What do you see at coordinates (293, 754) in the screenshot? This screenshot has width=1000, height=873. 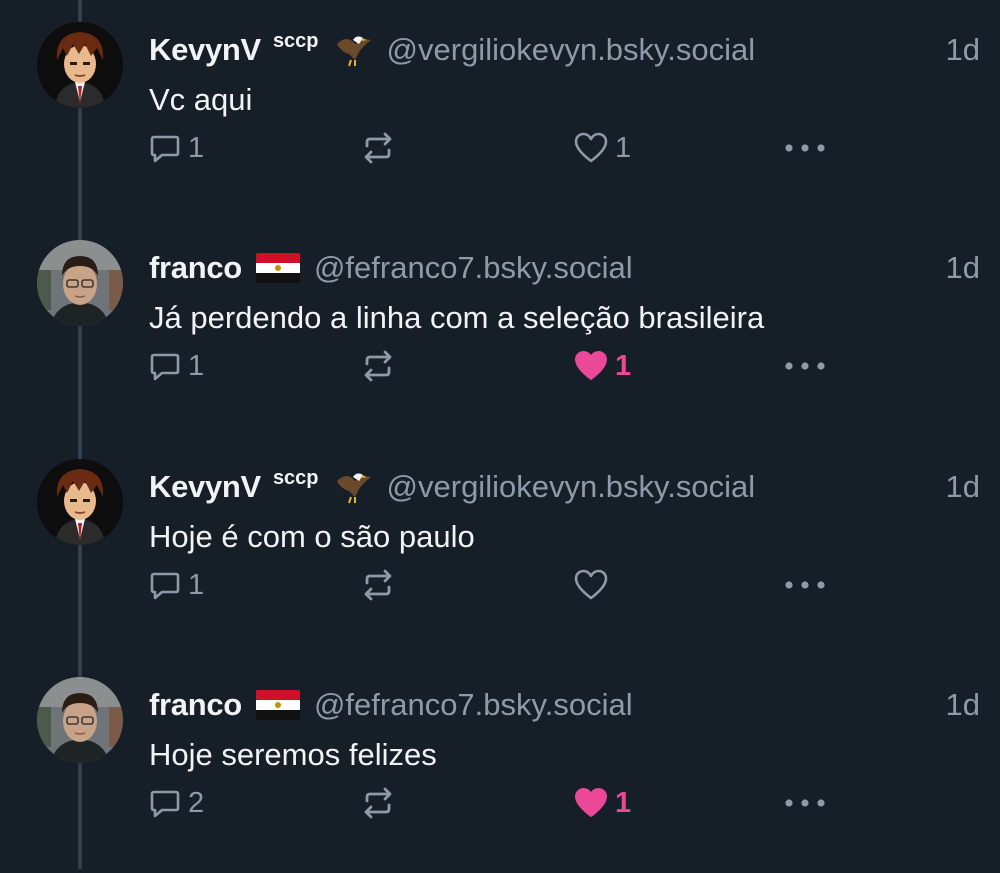 I see `post-text: Hoje seremos felizes` at bounding box center [293, 754].